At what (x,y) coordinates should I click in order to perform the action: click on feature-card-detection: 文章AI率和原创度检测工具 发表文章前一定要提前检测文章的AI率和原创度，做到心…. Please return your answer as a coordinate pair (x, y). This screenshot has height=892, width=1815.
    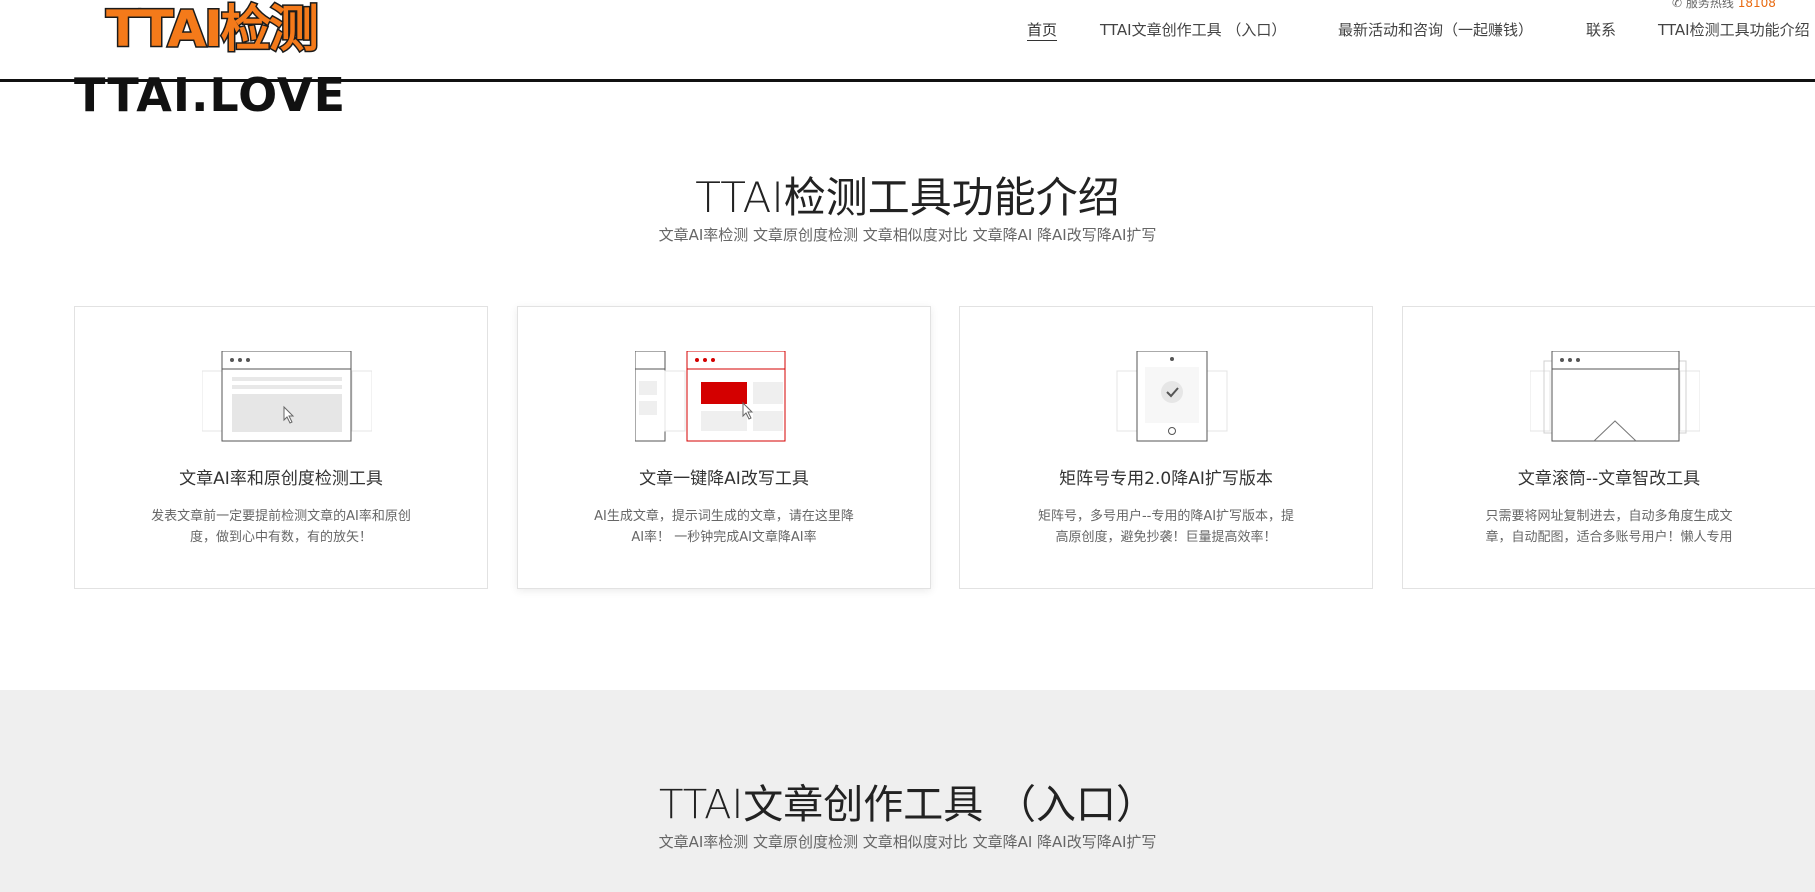
    Looking at the image, I should click on (281, 447).